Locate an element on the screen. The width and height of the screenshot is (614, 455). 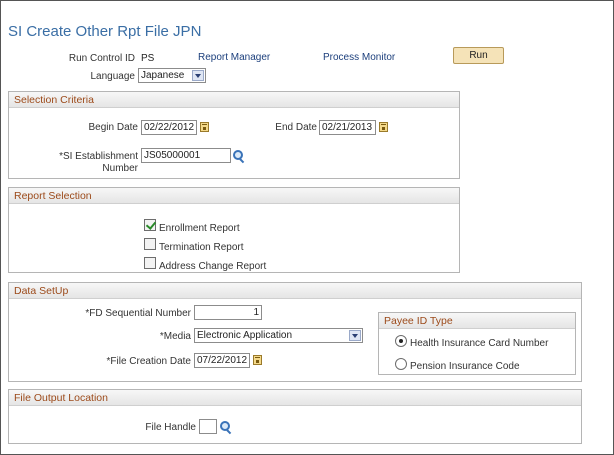
file-creation-date-input: 07/22/2012 is located at coordinates (222, 360).